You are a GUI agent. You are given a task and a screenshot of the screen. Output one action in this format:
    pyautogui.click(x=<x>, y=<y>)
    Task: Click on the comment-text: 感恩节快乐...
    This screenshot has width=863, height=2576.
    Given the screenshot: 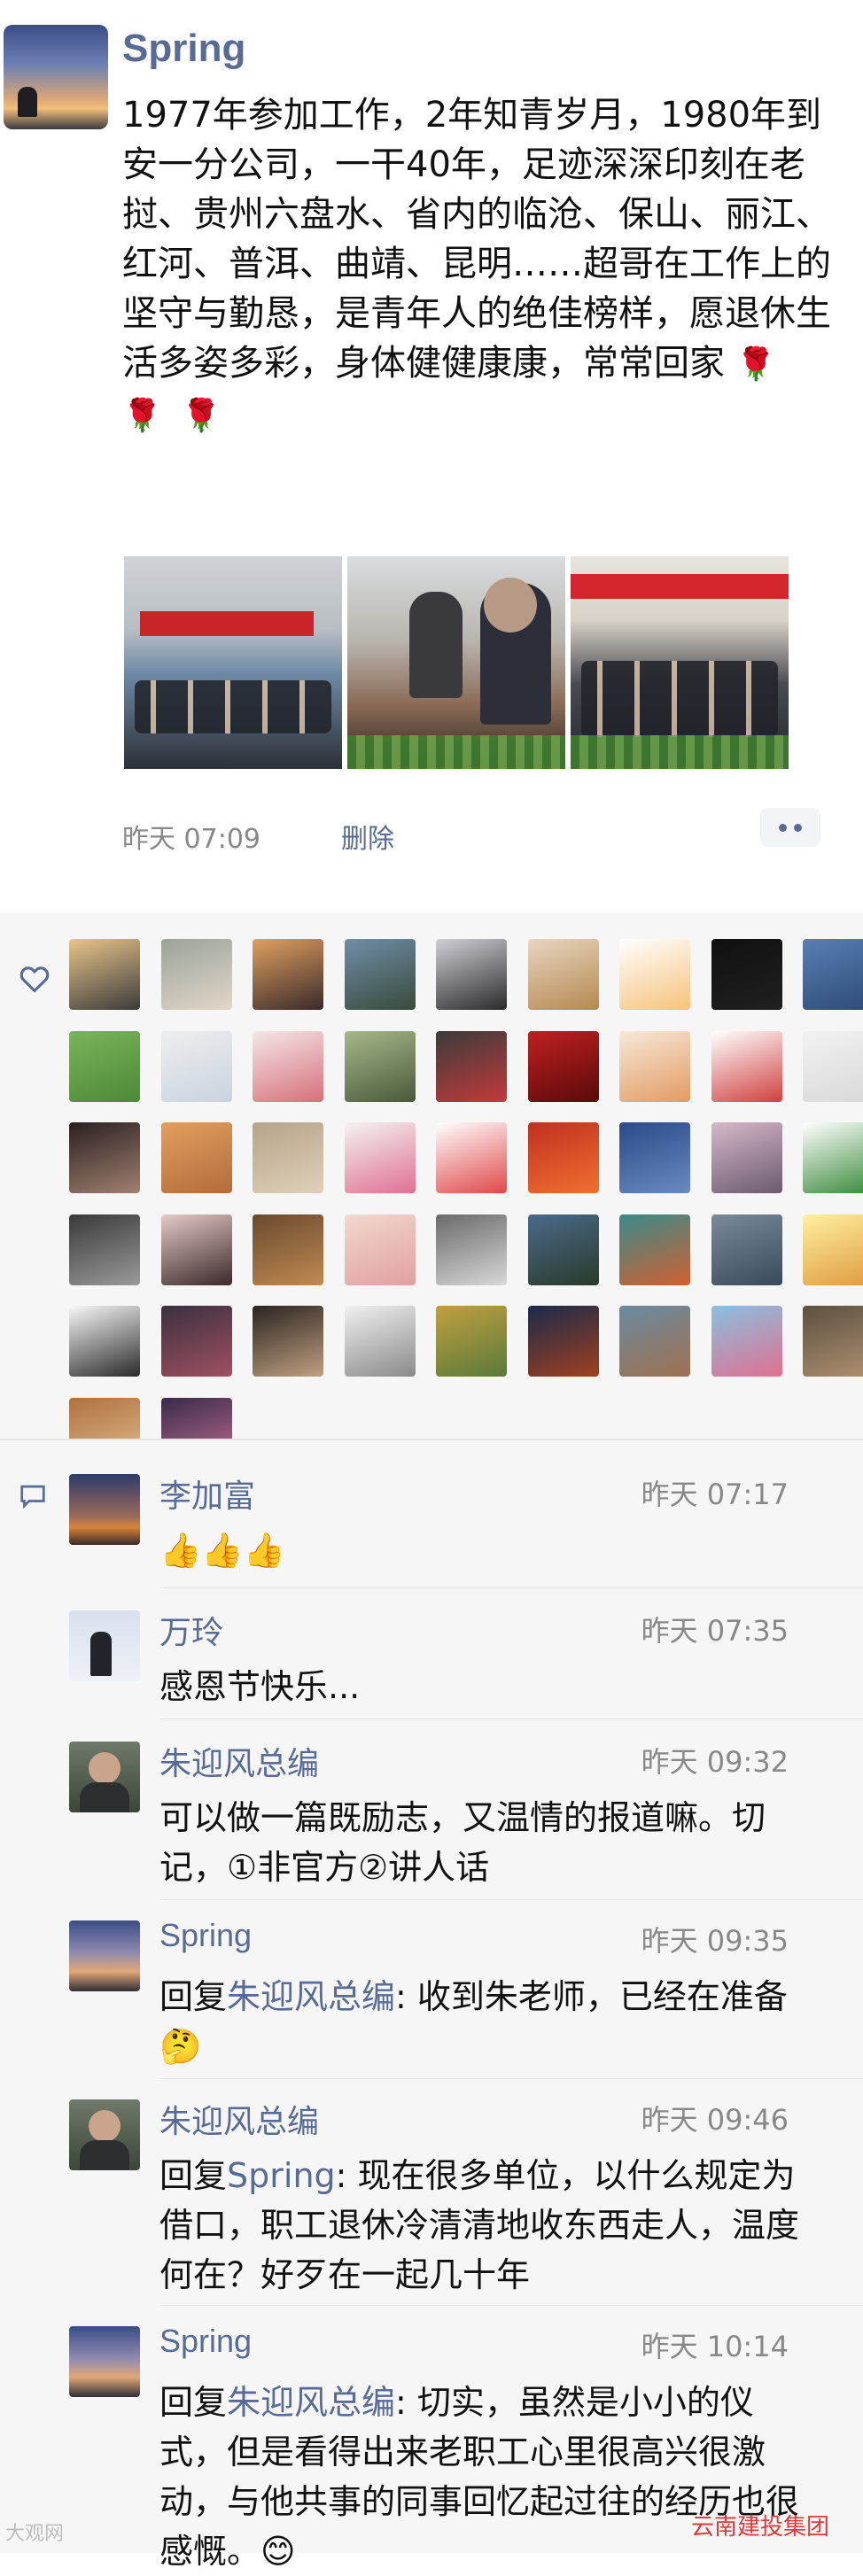 What is the action you would take?
    pyautogui.click(x=260, y=1686)
    